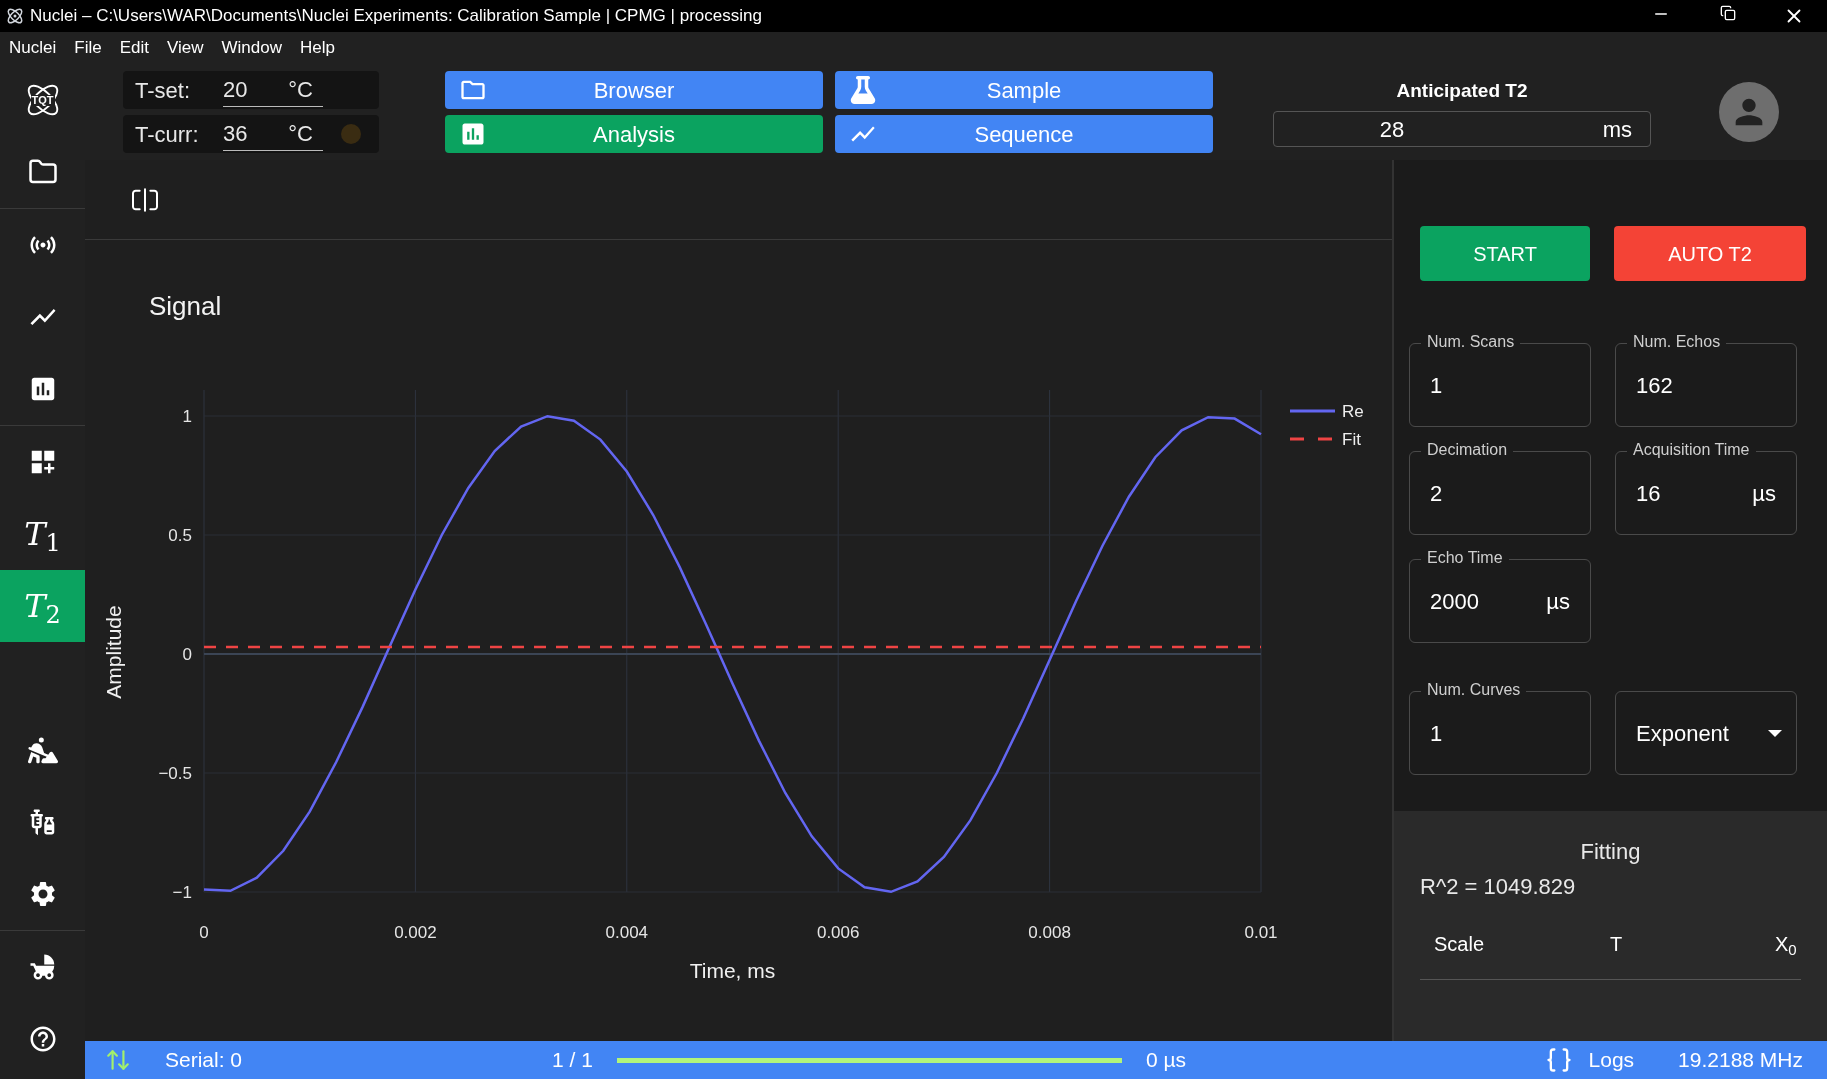  I want to click on menu-item: View, so click(185, 48).